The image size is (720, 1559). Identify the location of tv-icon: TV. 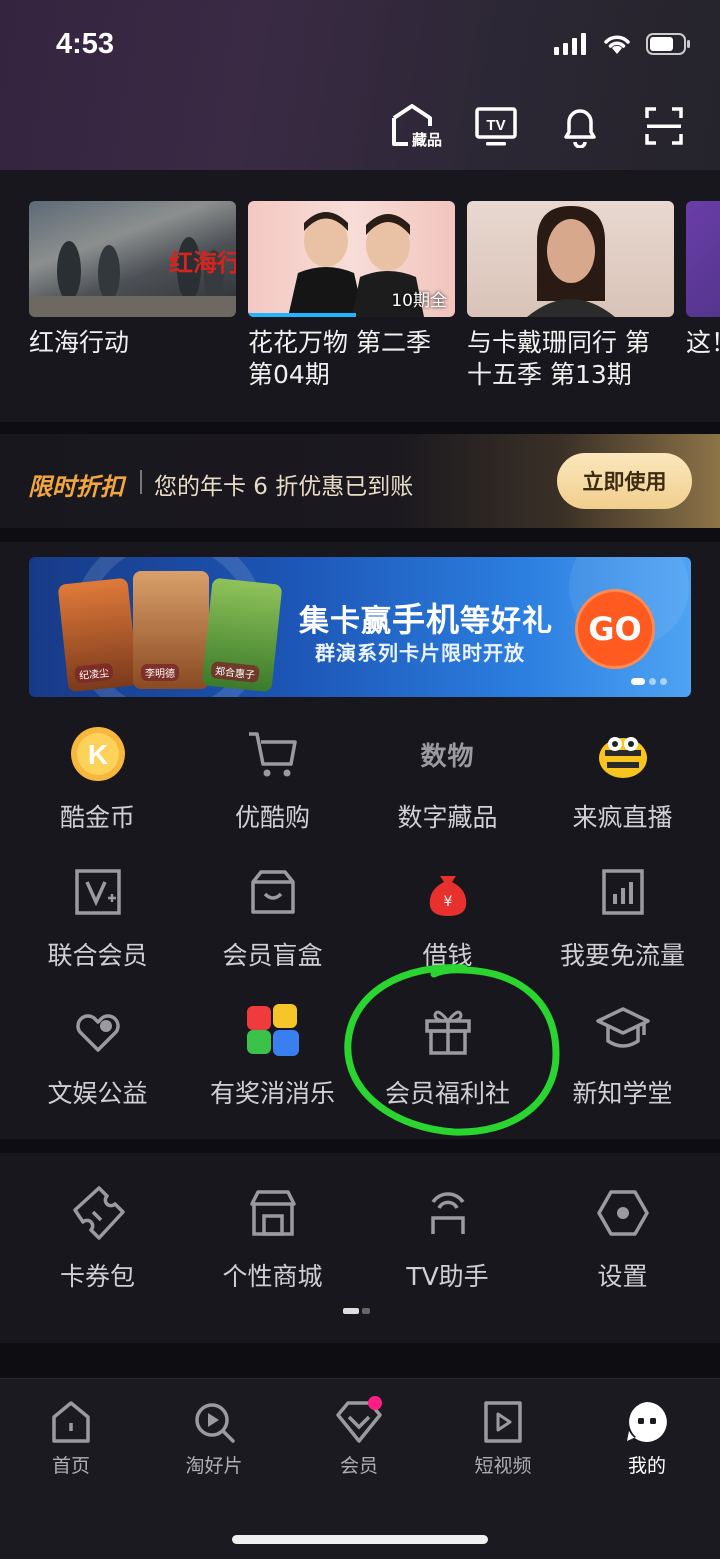
(496, 126).